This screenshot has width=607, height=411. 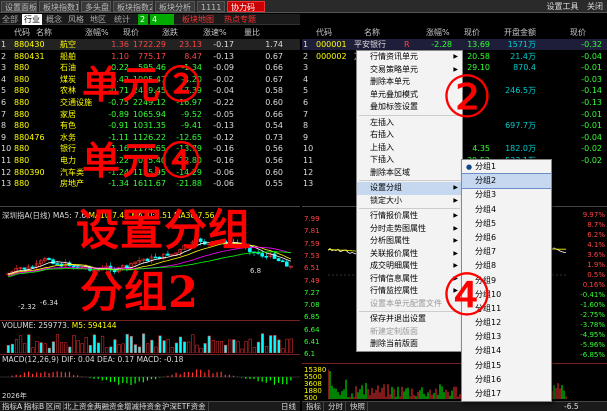 I want to click on top-tab: 1111, so click(x=211, y=6).